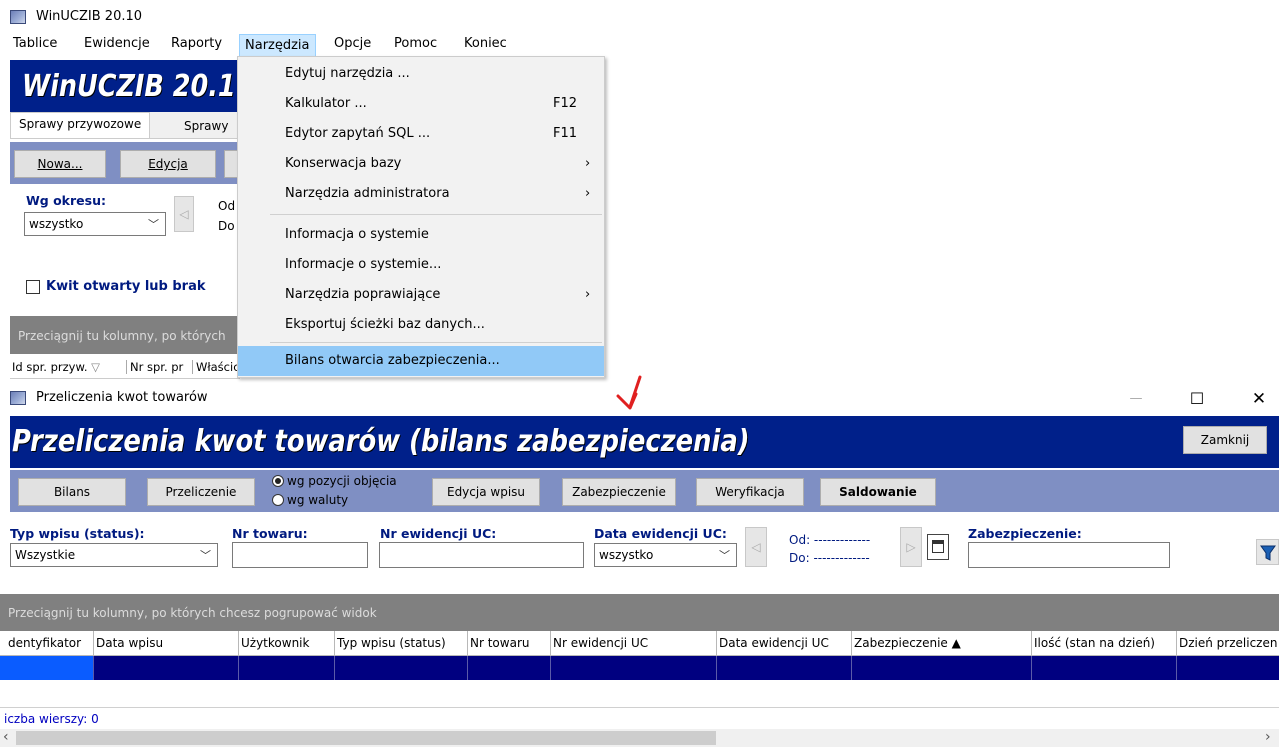  I want to click on edycja-button: Edycja, so click(168, 164).